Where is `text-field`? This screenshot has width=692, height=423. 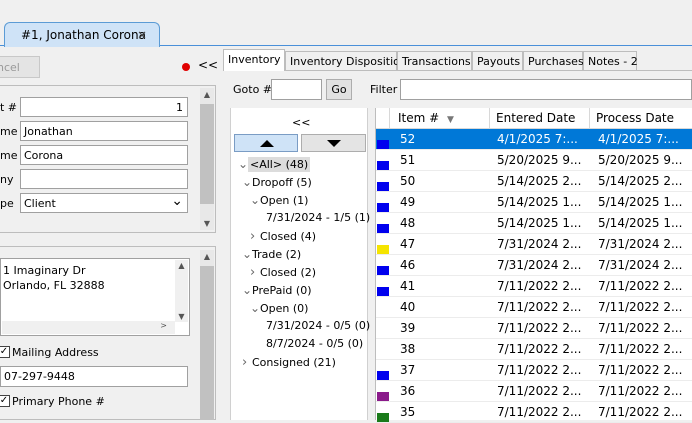 text-field is located at coordinates (104, 179).